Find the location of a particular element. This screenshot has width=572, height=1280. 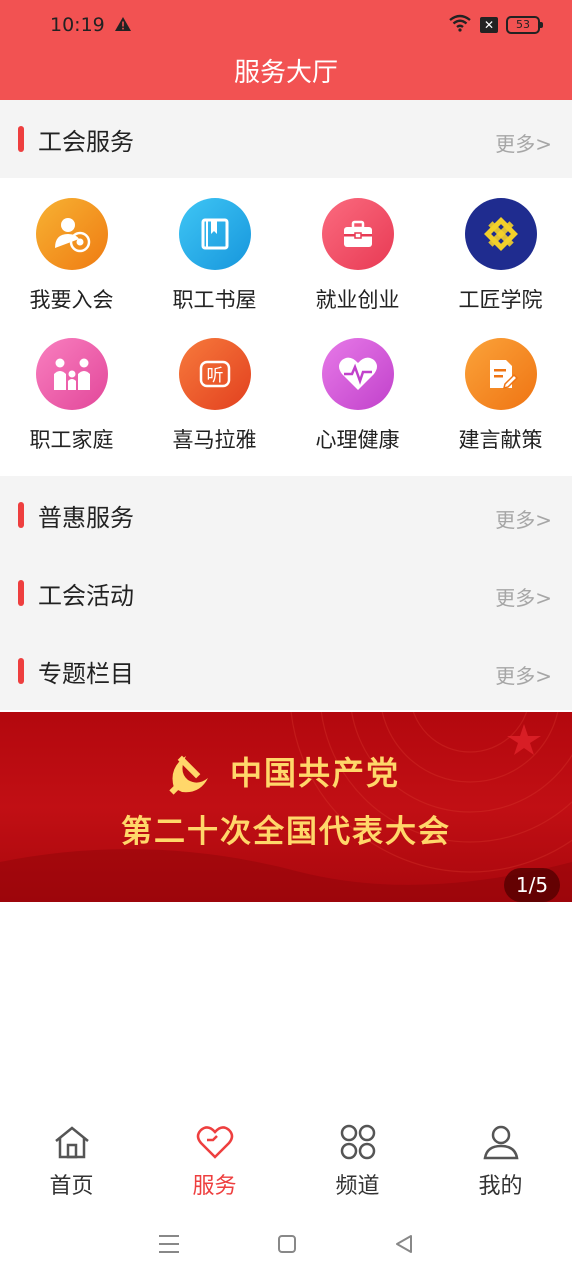

section-header-union-services: 工会服务 更多> is located at coordinates (286, 139).